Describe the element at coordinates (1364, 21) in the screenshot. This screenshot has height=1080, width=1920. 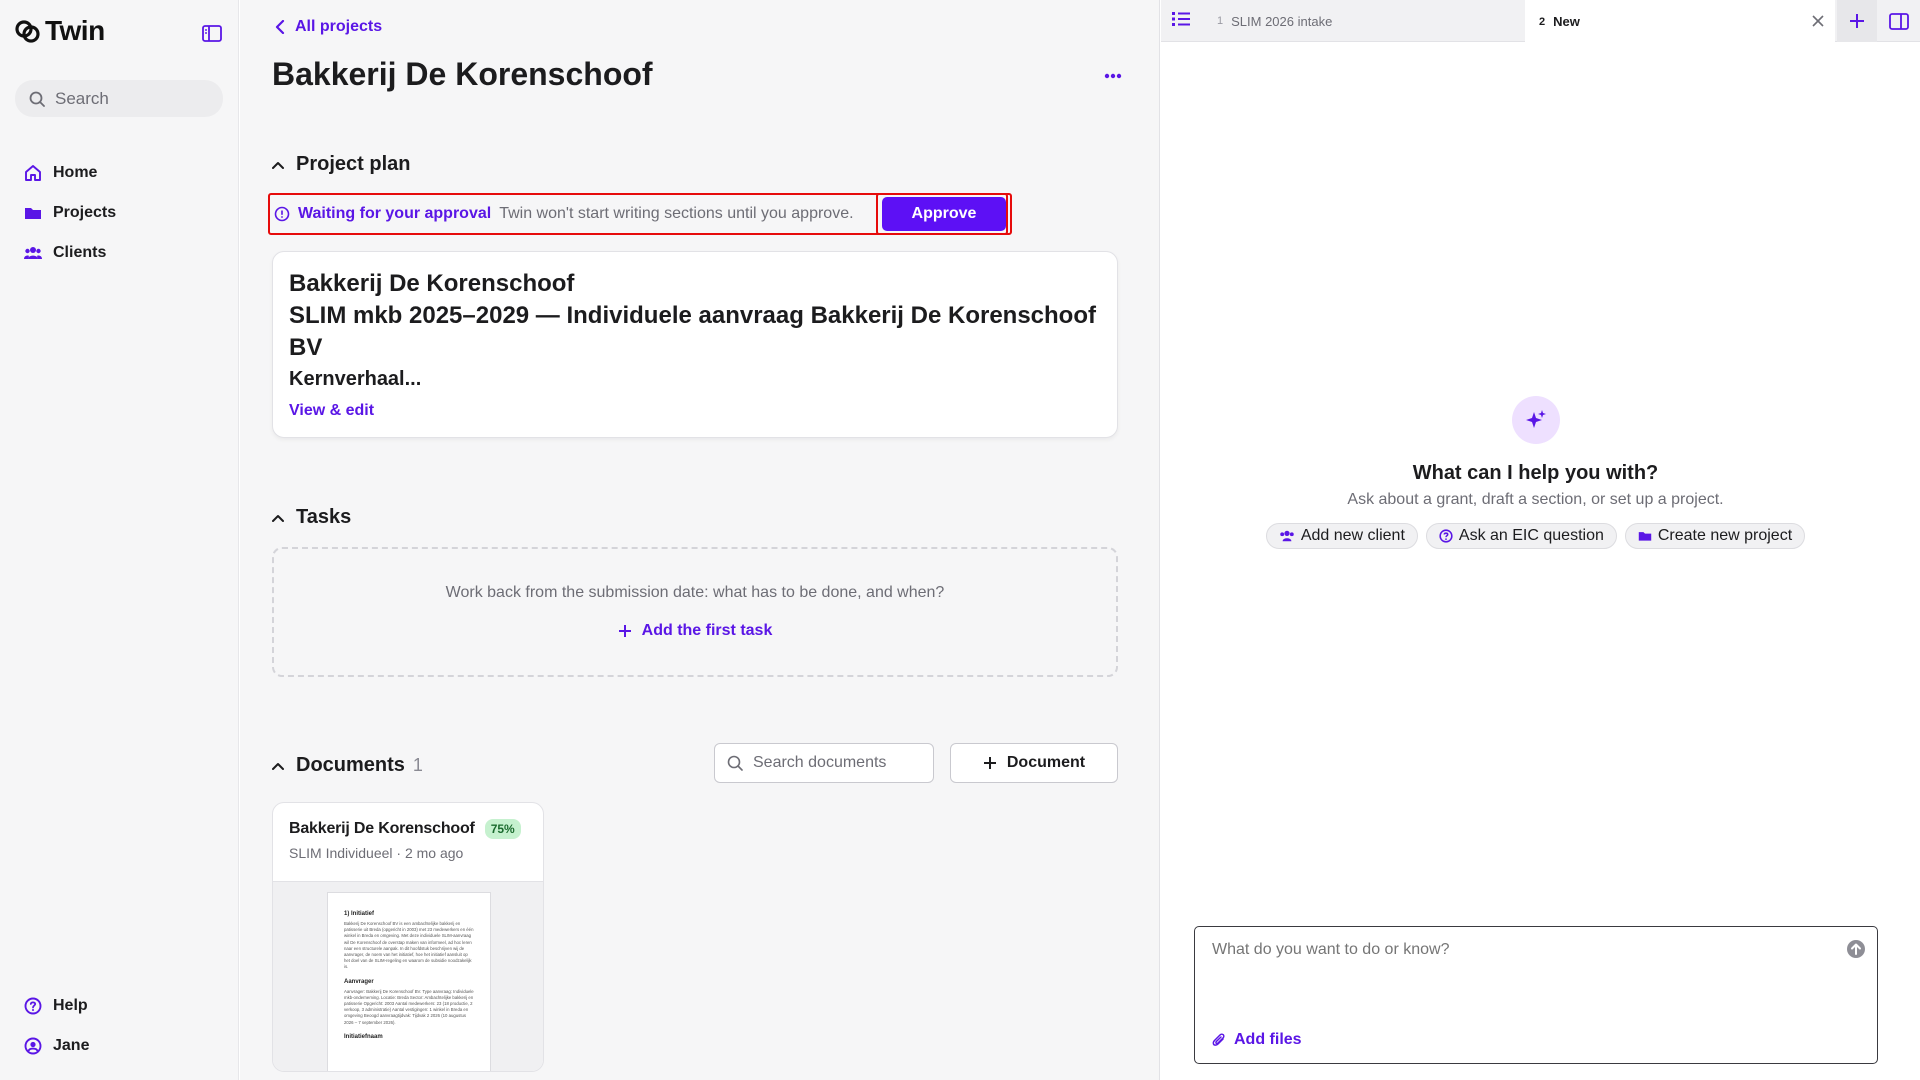
I see `tab-slim-intake: 1 SLIM 2026 intake` at that location.